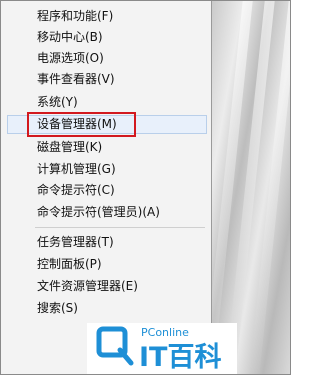  What do you see at coordinates (107, 16) in the screenshot?
I see `menu-item-programs-features: 程序和功能(F)` at bounding box center [107, 16].